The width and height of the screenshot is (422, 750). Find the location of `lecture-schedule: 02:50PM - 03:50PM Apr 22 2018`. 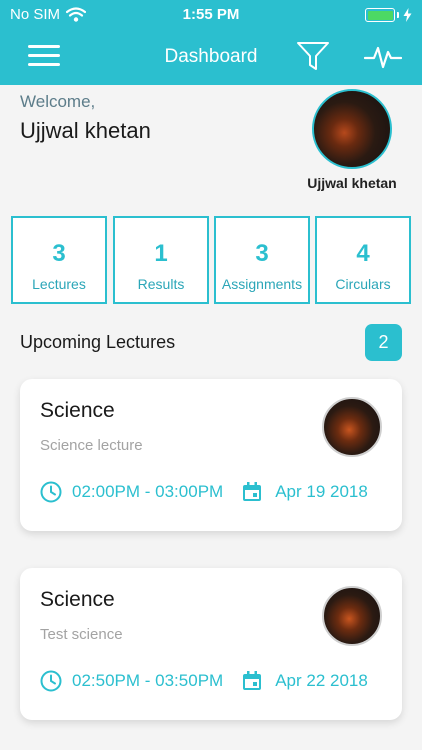

lecture-schedule: 02:50PM - 03:50PM Apr 22 2018 is located at coordinates (204, 681).